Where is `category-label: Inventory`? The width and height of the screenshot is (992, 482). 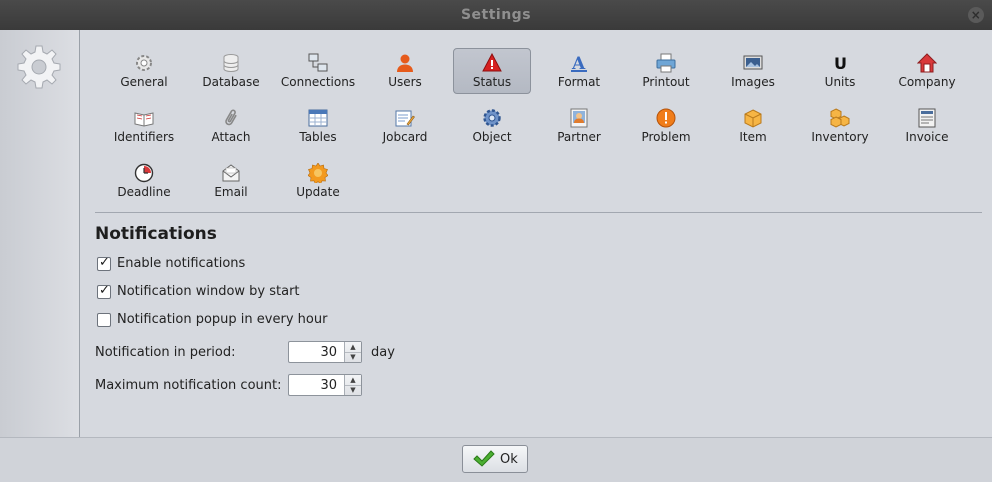 category-label: Inventory is located at coordinates (840, 137).